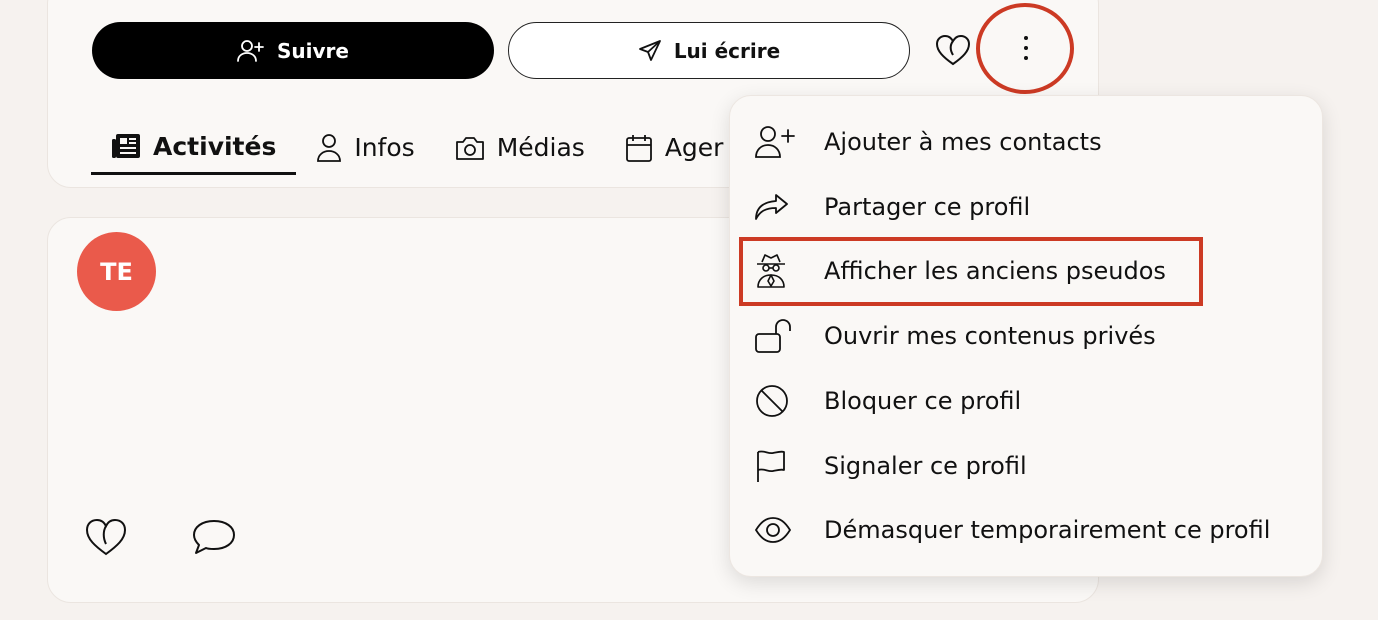 Image resolution: width=1378 pixels, height=620 pixels. I want to click on tab-label: Activités, so click(215, 146).